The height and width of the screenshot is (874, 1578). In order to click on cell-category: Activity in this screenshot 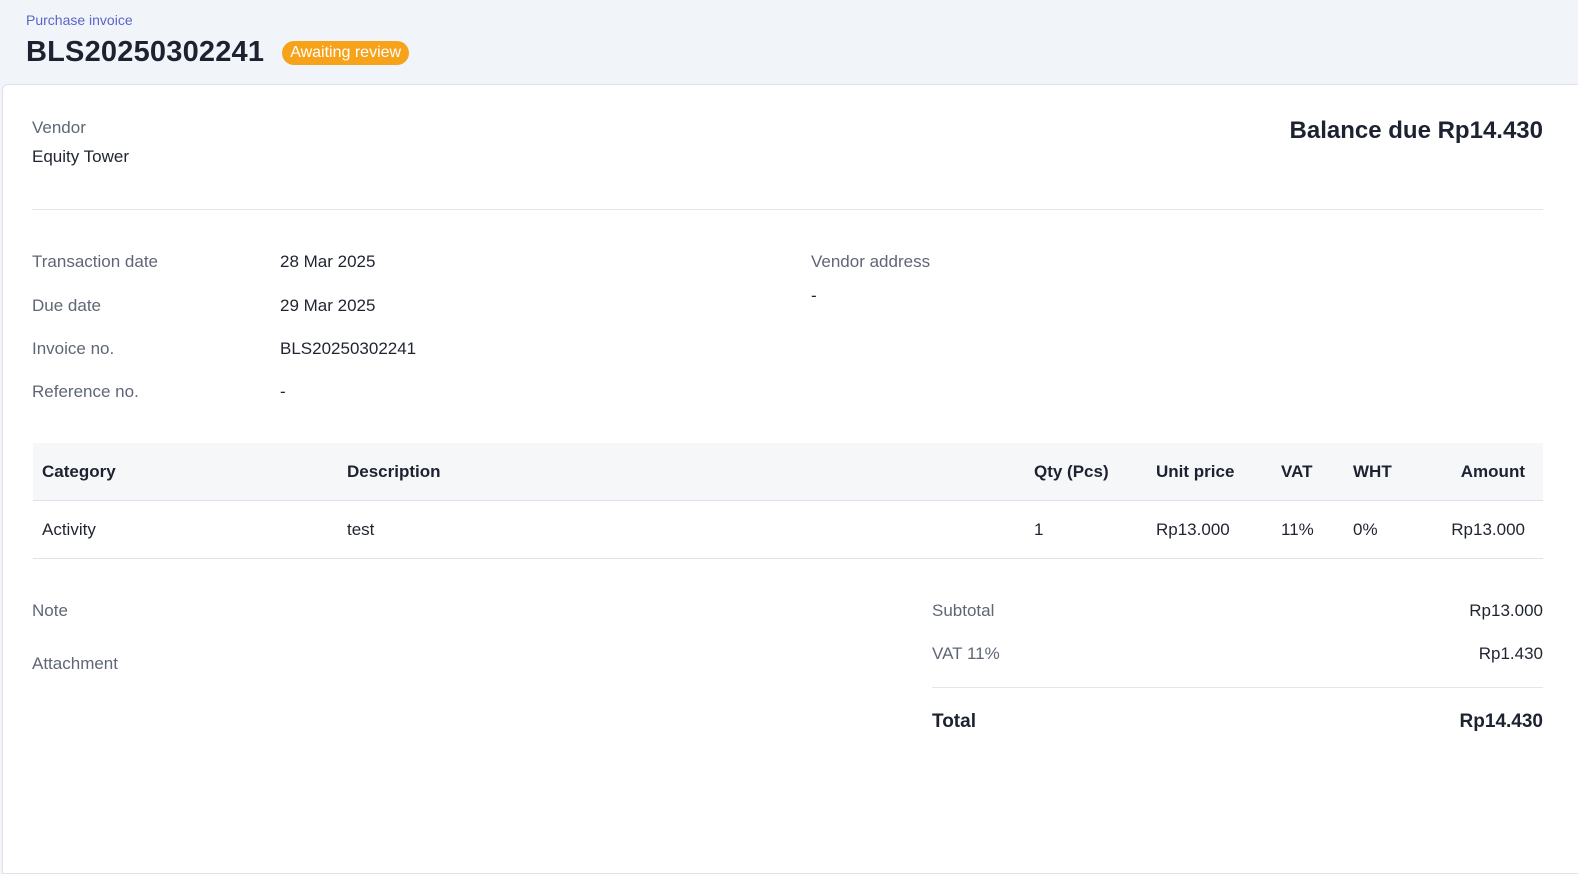, I will do `click(69, 529)`.